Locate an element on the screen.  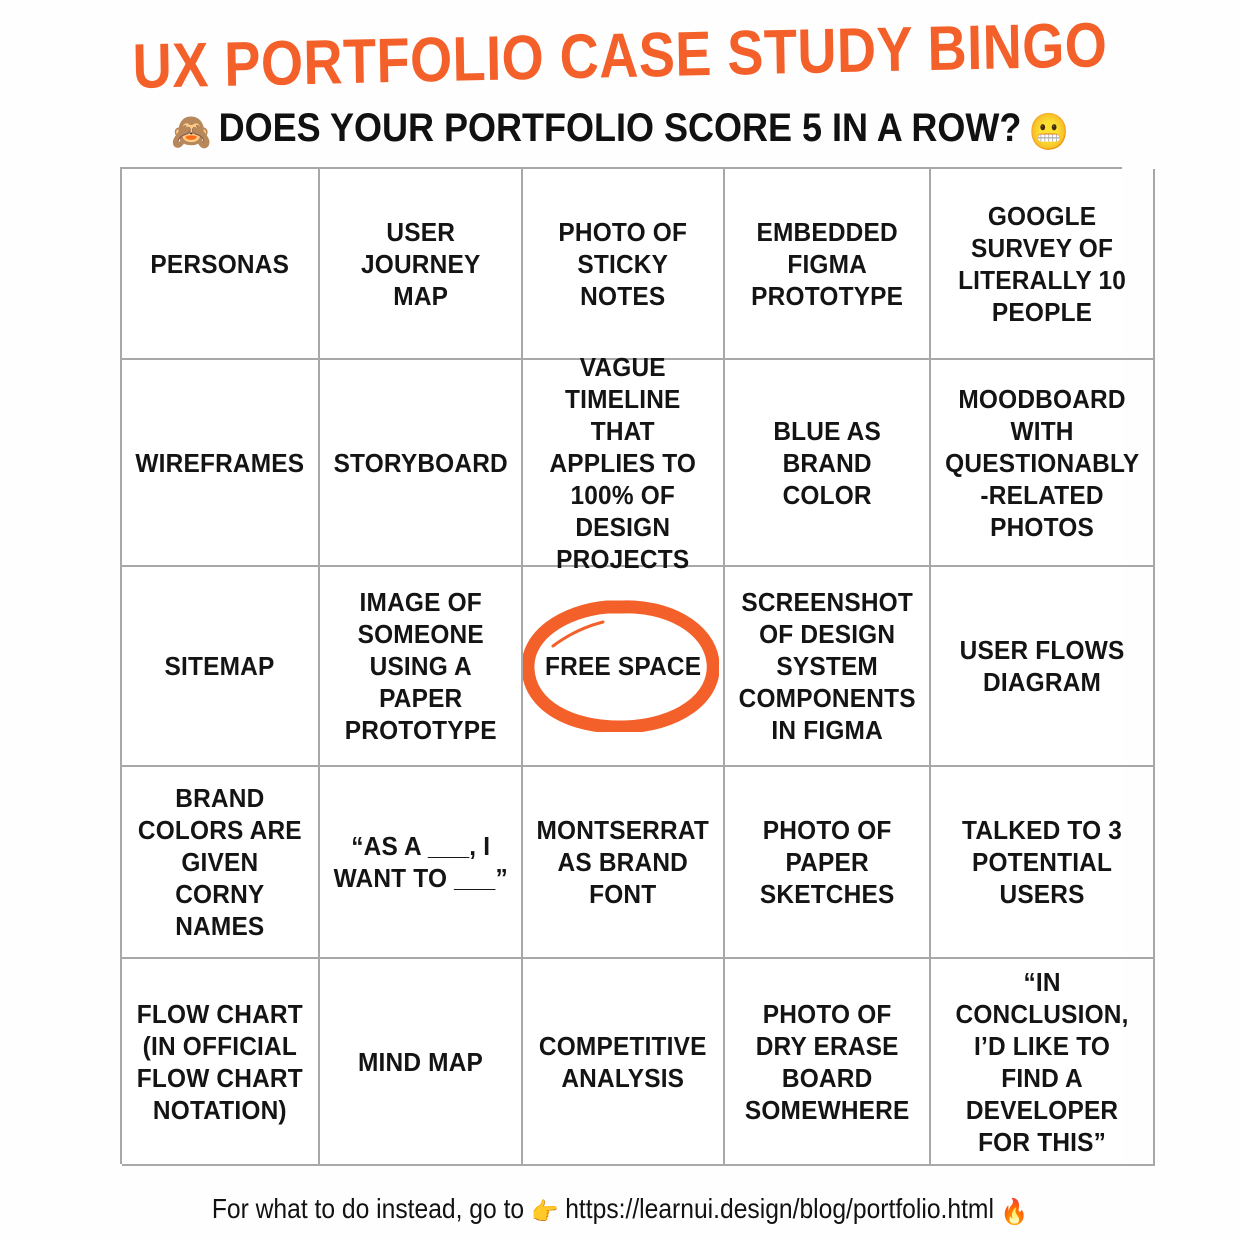
bingo-cell-label: EMBEDDED FIGMA PROTOTYPE is located at coordinates (826, 263).